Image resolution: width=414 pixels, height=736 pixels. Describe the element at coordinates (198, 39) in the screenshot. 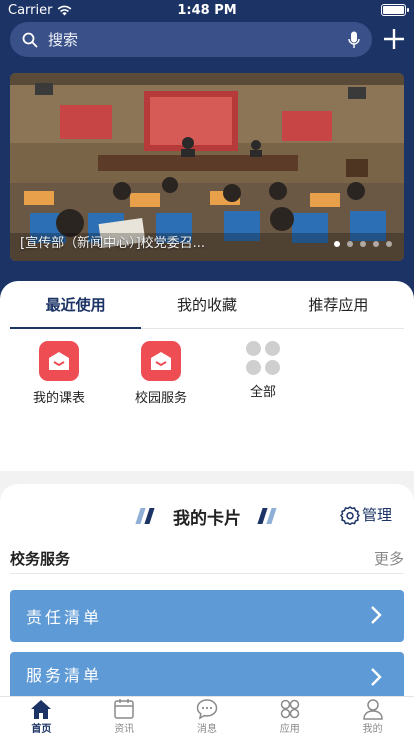

I see `search-placeholder: 搜索` at that location.